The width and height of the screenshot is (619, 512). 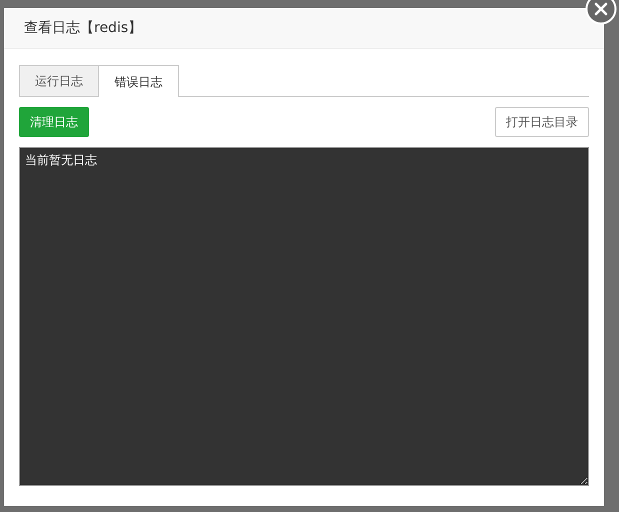 I want to click on close-button, so click(x=601, y=12).